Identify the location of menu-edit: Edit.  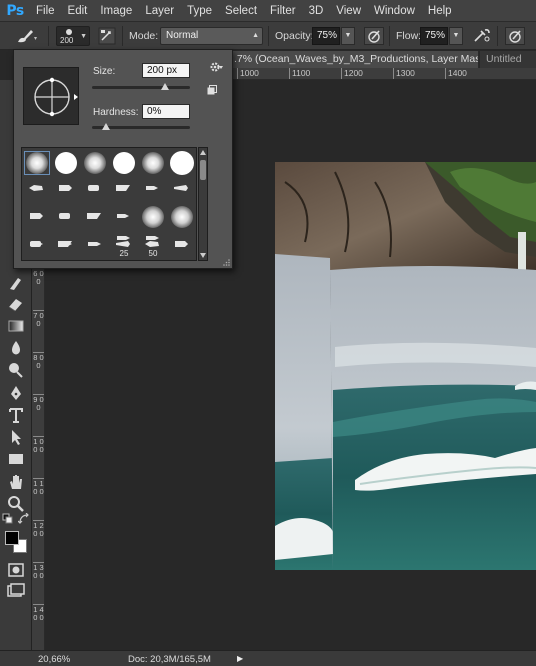
(78, 11).